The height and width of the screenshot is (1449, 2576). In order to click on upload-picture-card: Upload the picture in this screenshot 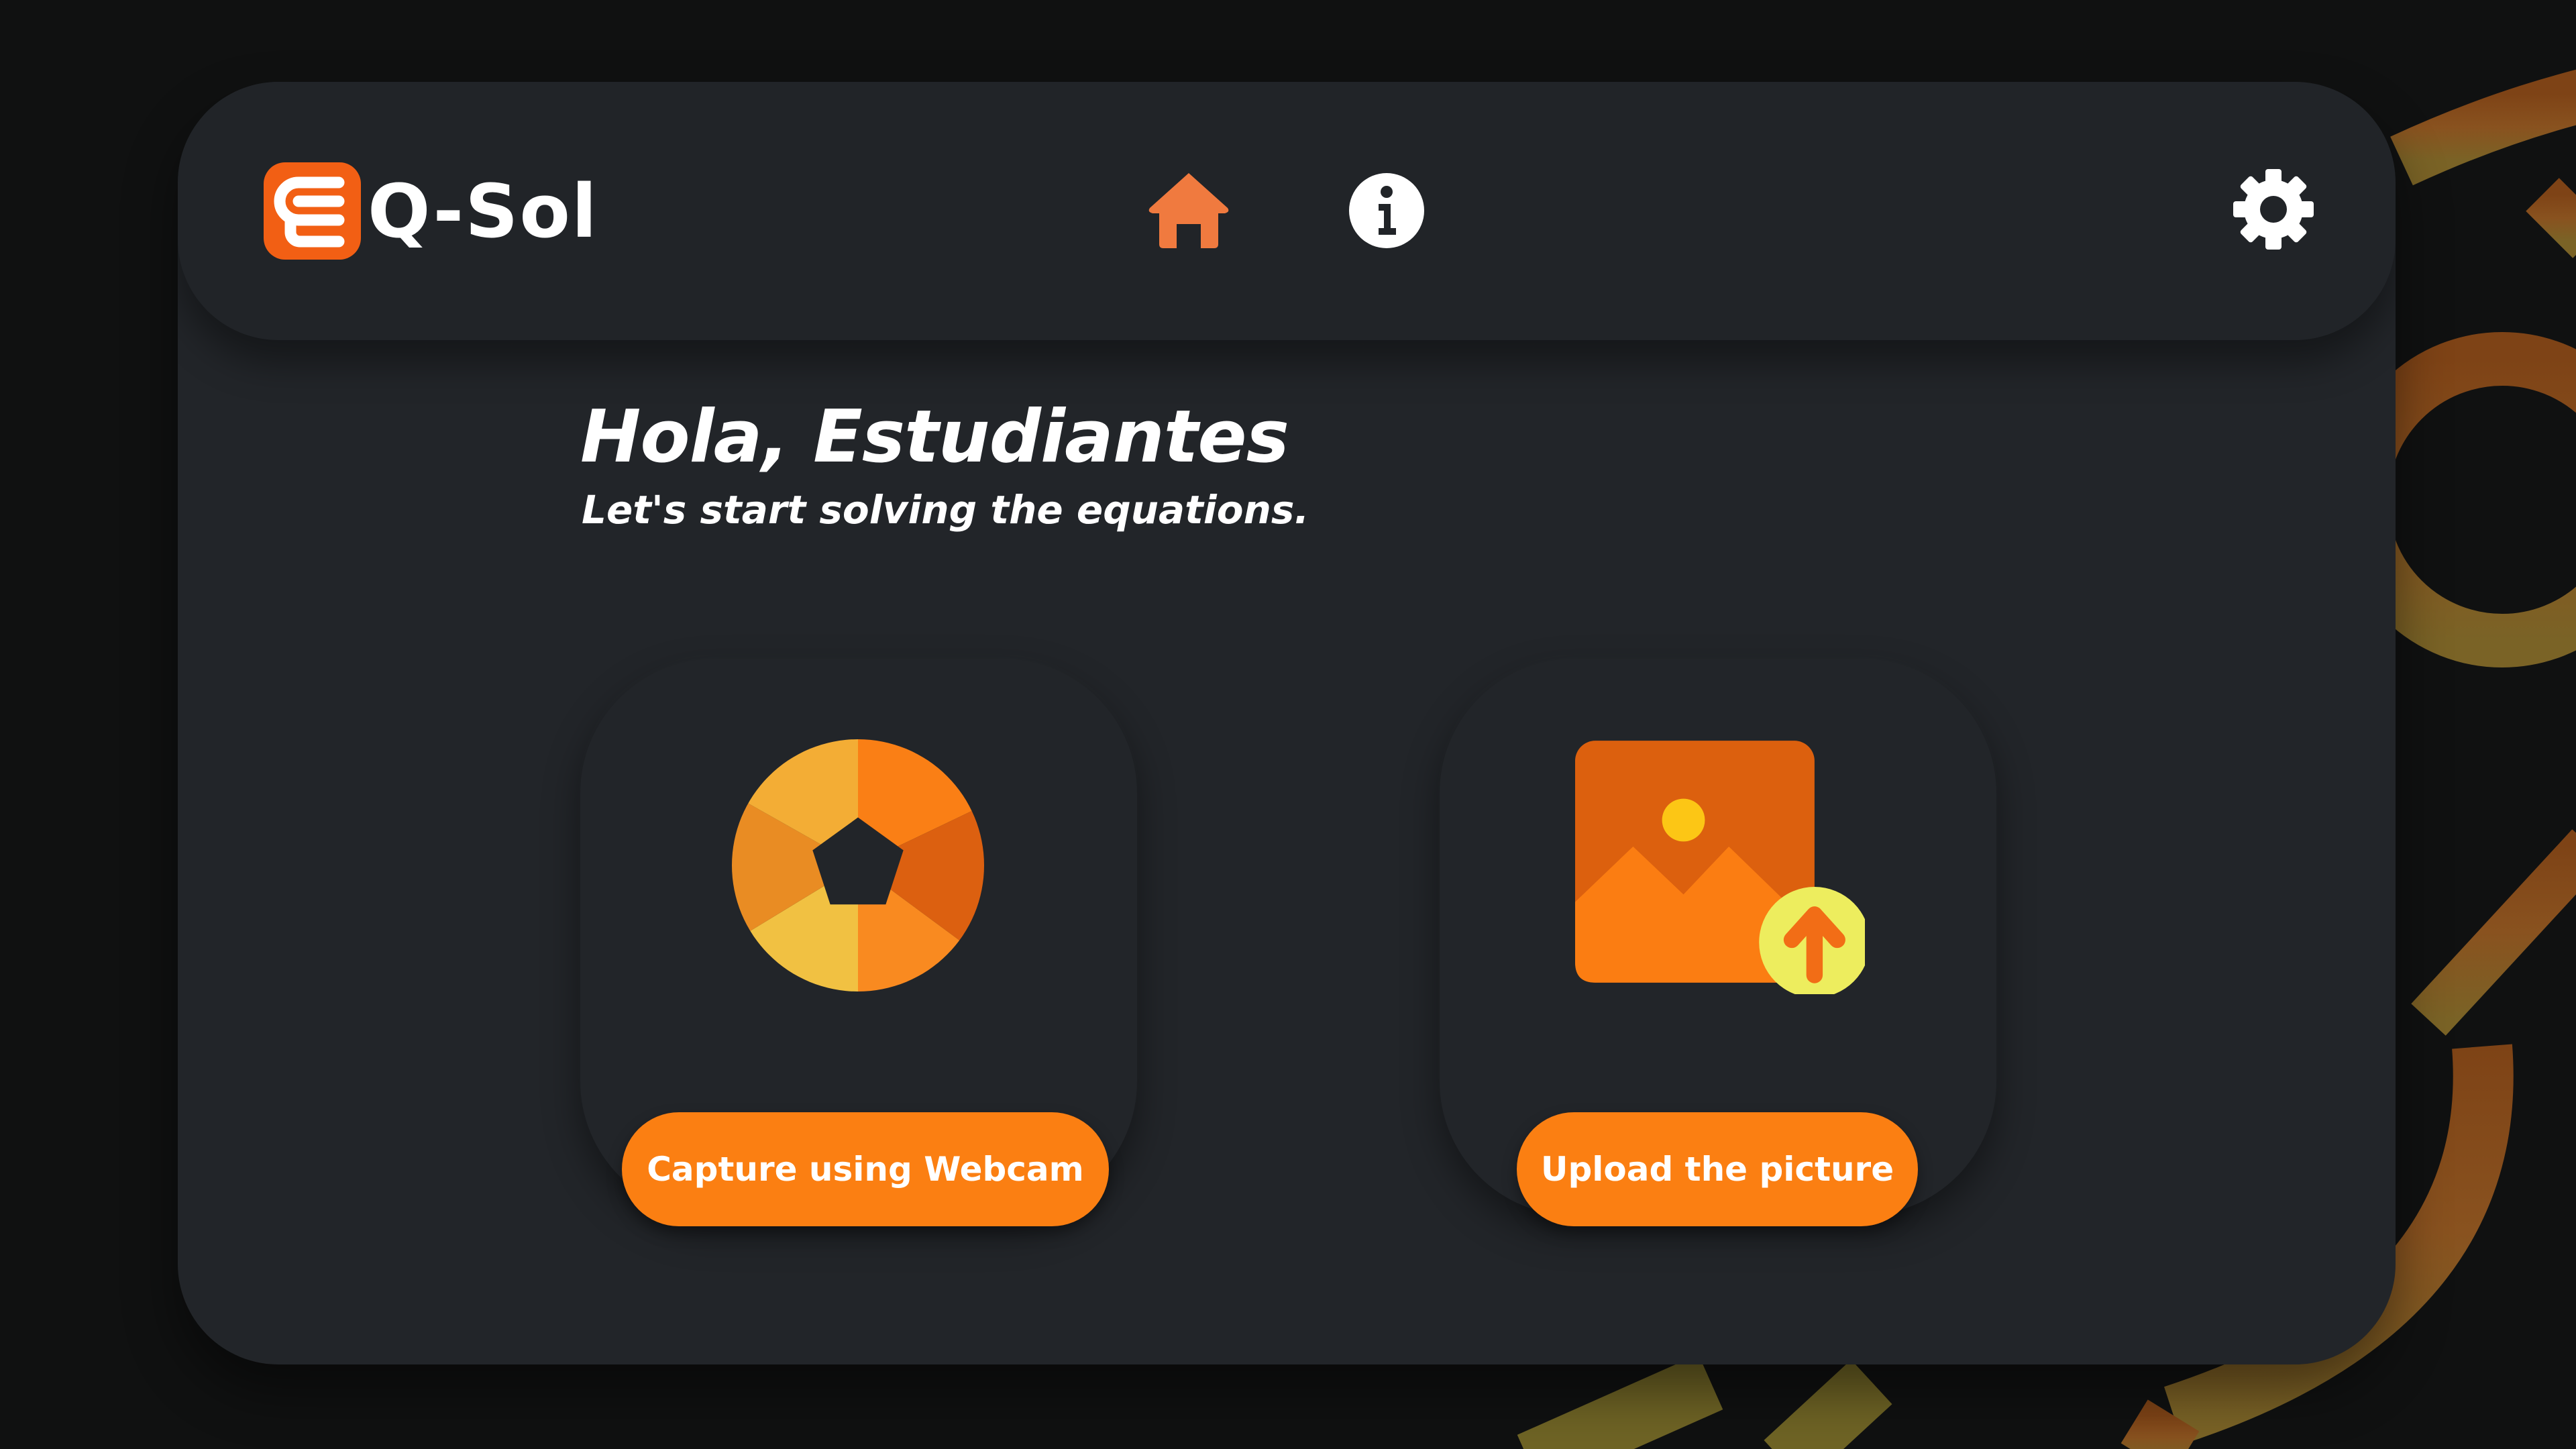, I will do `click(1718, 942)`.